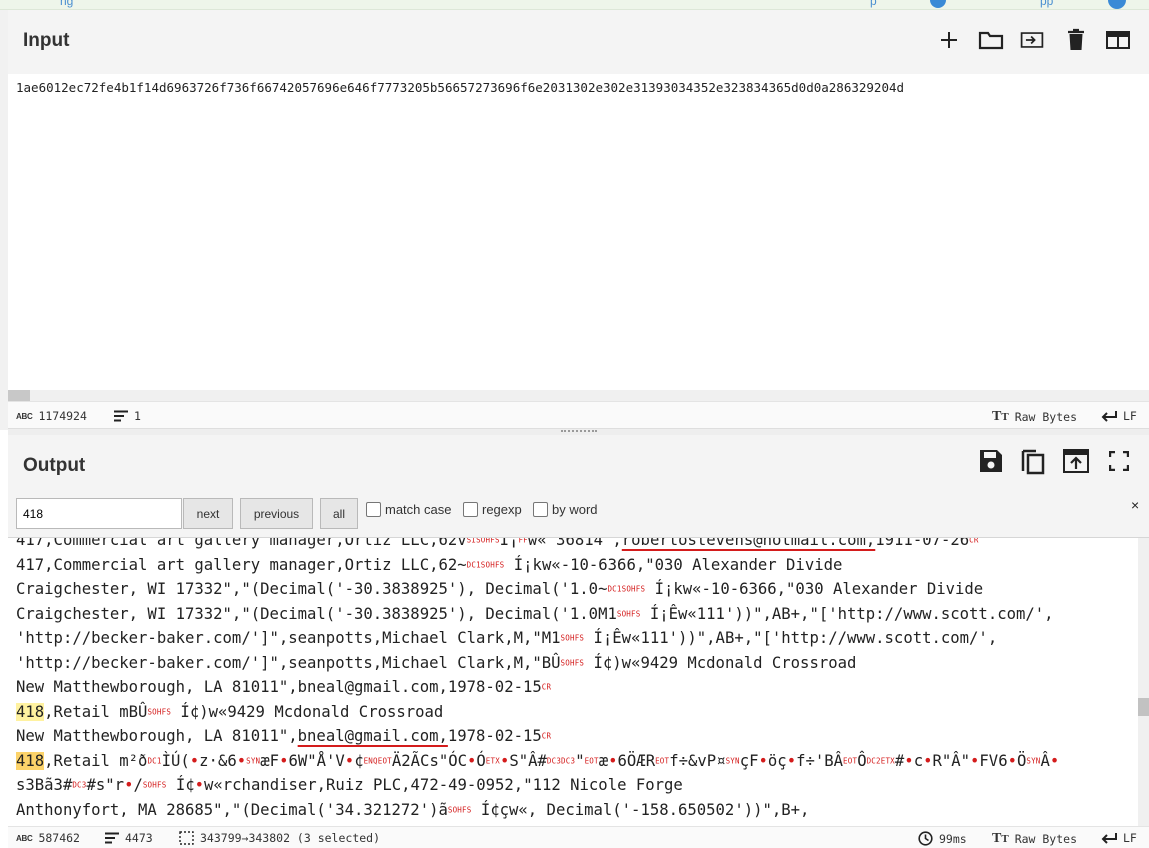 This screenshot has width=1149, height=848. What do you see at coordinates (339, 513) in the screenshot?
I see `all-button: all` at bounding box center [339, 513].